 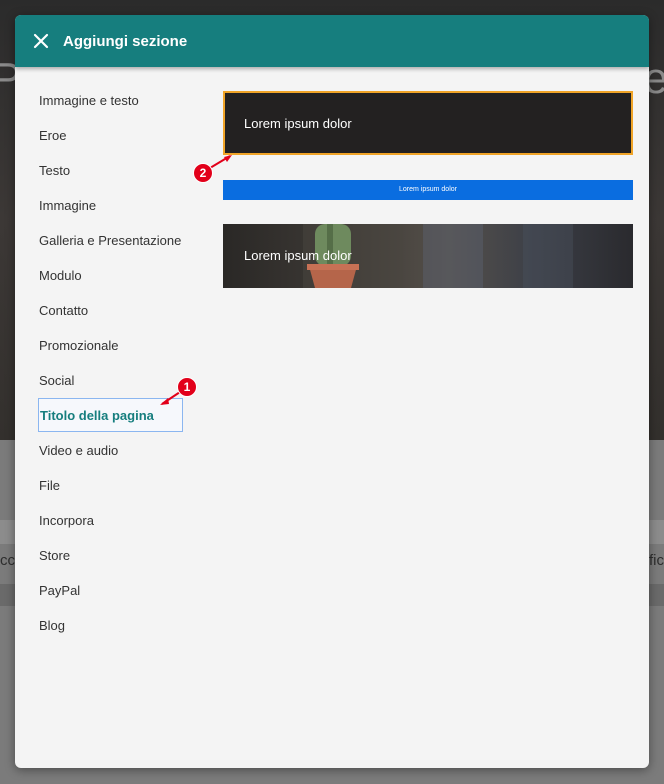 What do you see at coordinates (110, 170) in the screenshot?
I see `sidebar-item-testo: Testo` at bounding box center [110, 170].